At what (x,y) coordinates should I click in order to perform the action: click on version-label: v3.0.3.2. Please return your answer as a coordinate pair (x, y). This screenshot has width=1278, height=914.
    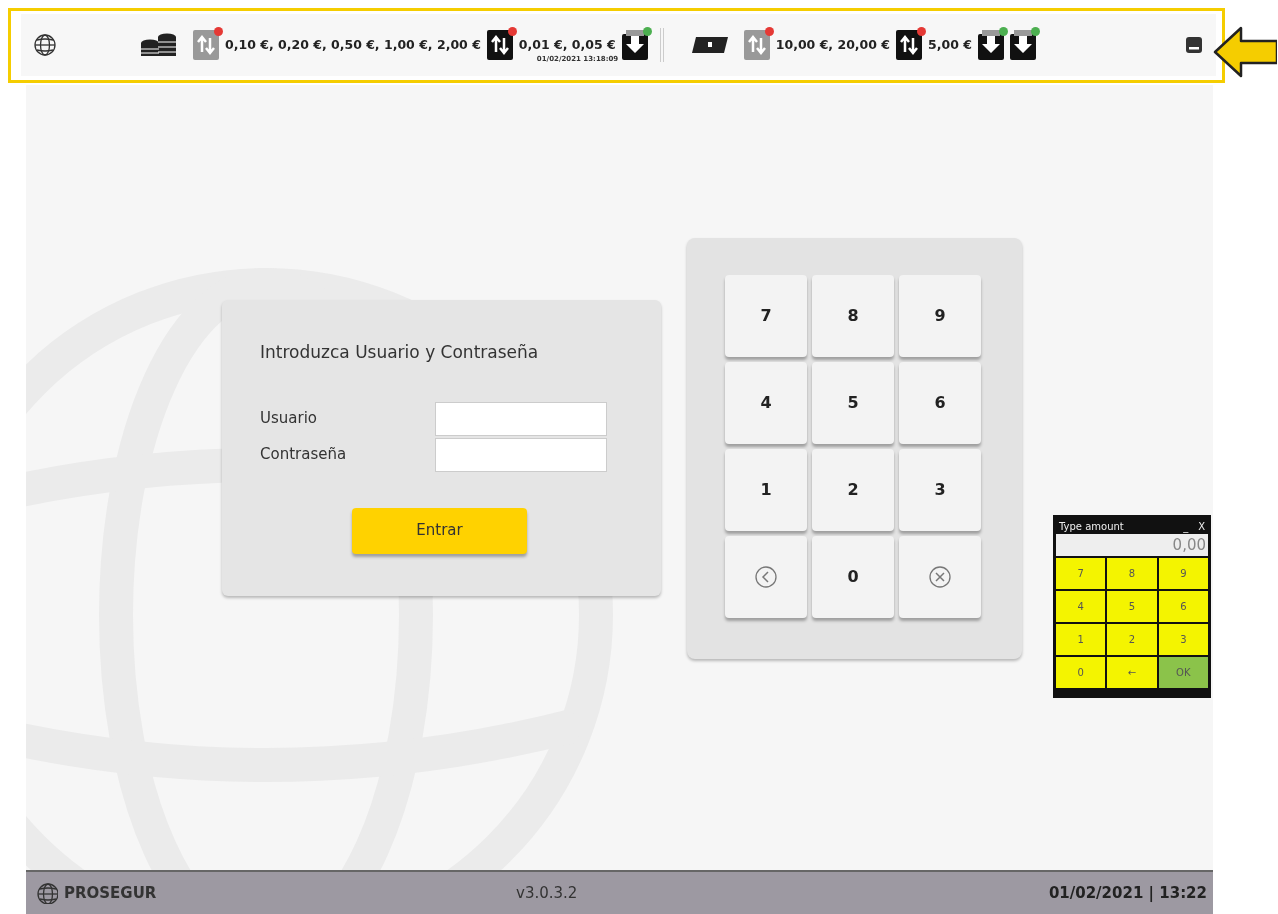
    Looking at the image, I should click on (547, 893).